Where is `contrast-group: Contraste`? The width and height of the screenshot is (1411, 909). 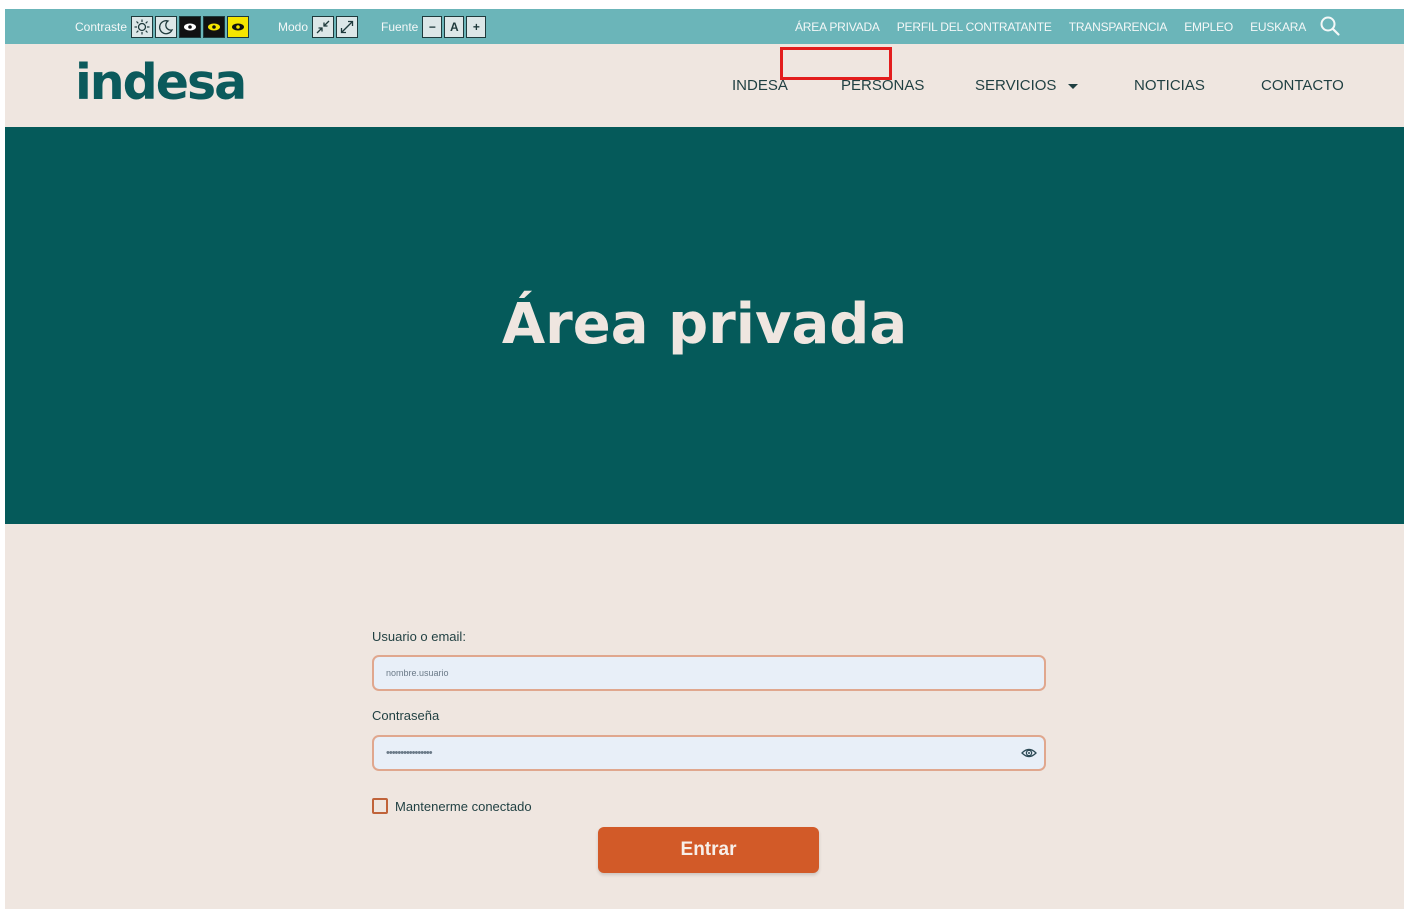 contrast-group: Contraste is located at coordinates (163, 26).